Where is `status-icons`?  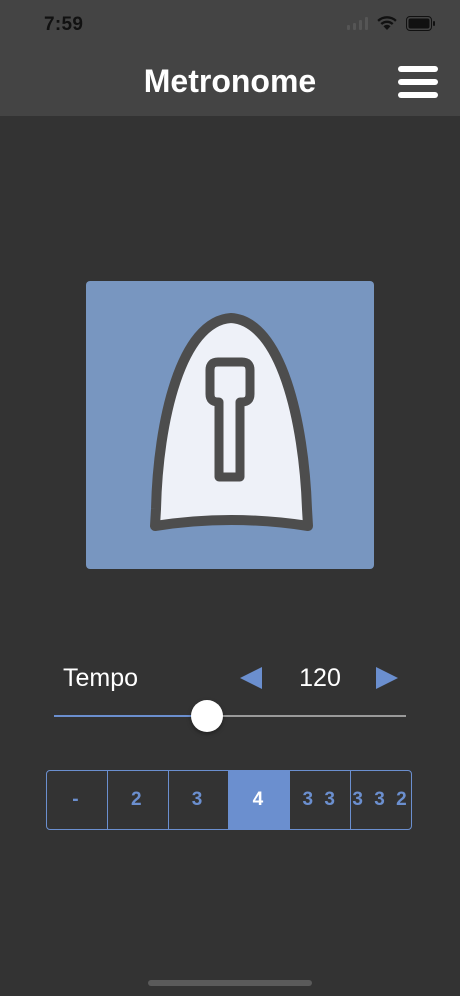
status-icons is located at coordinates (391, 23).